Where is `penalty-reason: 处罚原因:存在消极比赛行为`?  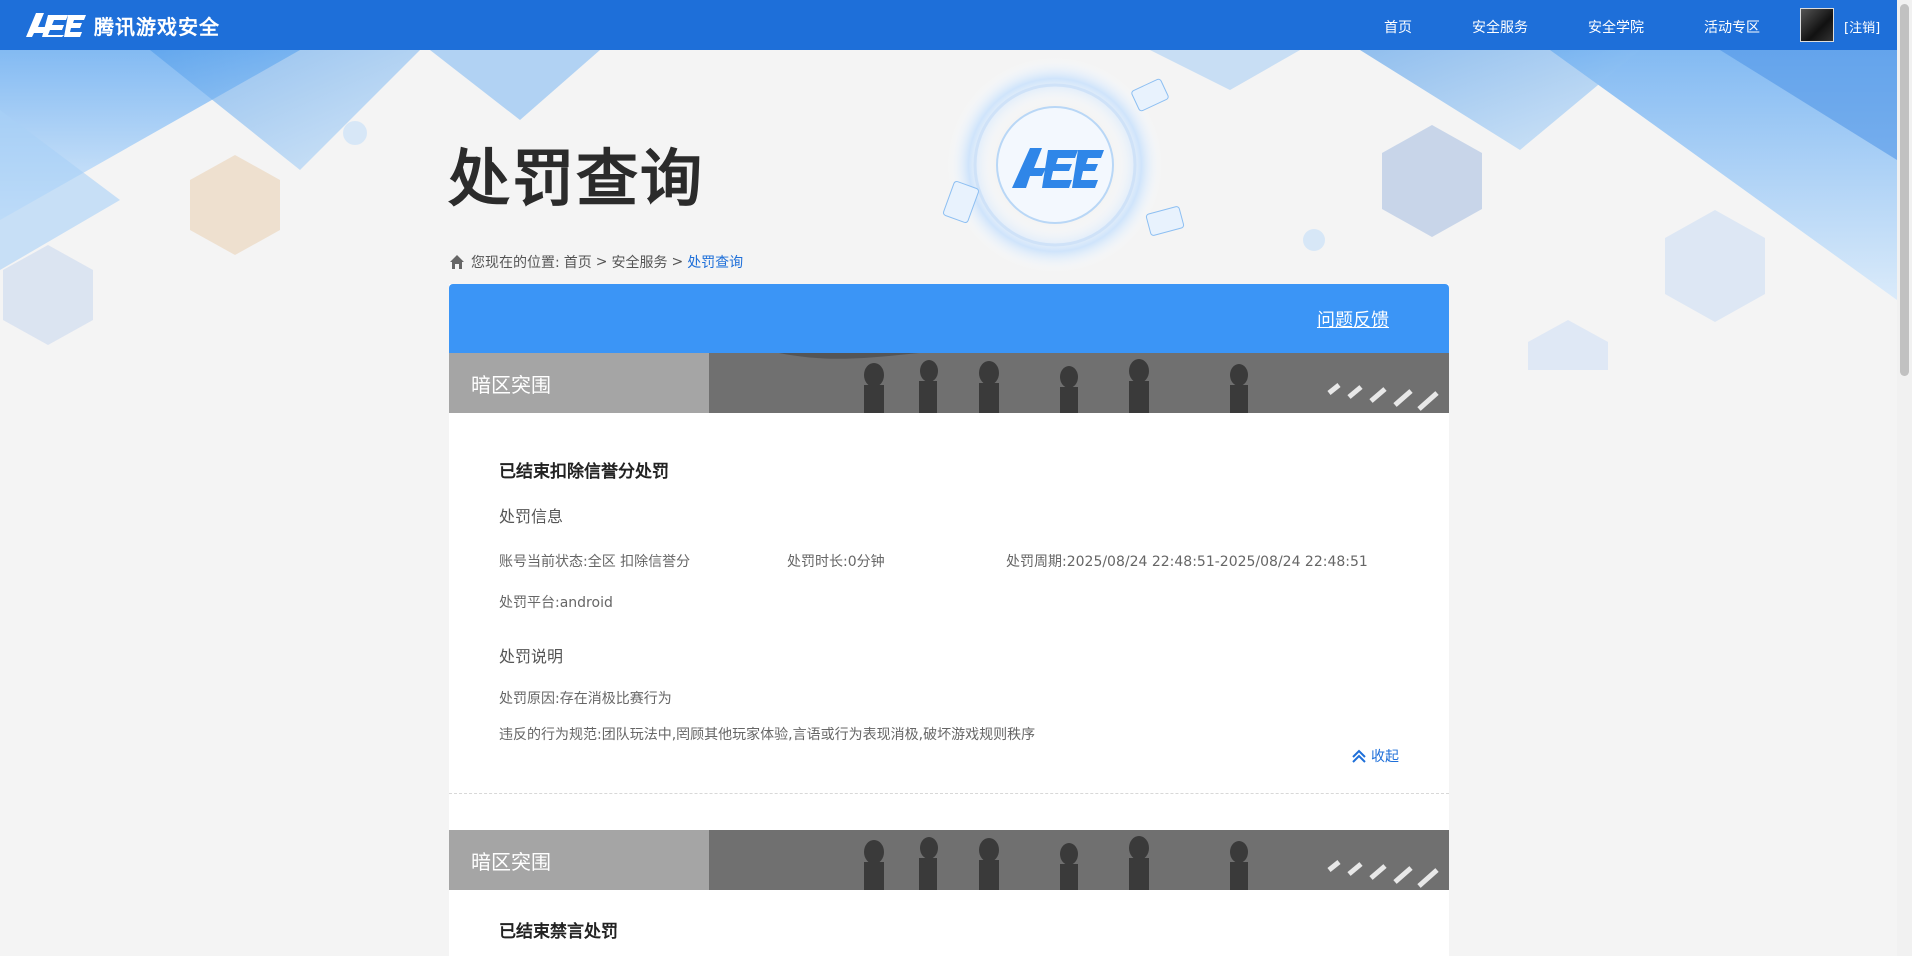 penalty-reason: 处罚原因:存在消极比赛行为 is located at coordinates (585, 699).